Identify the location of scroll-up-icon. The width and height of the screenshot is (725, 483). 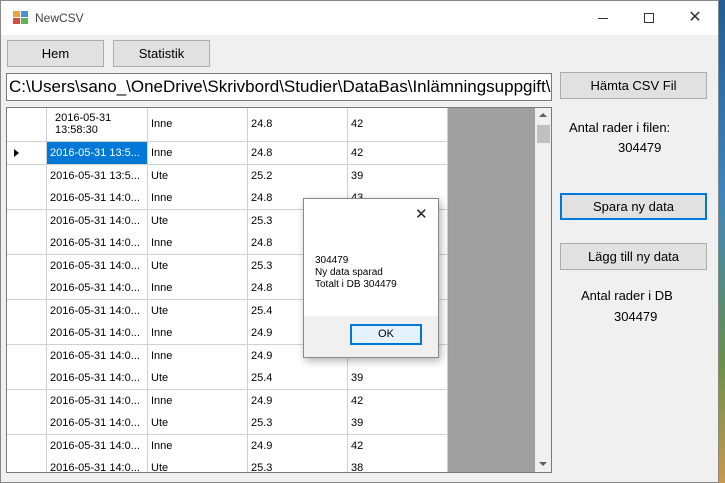
(543, 115).